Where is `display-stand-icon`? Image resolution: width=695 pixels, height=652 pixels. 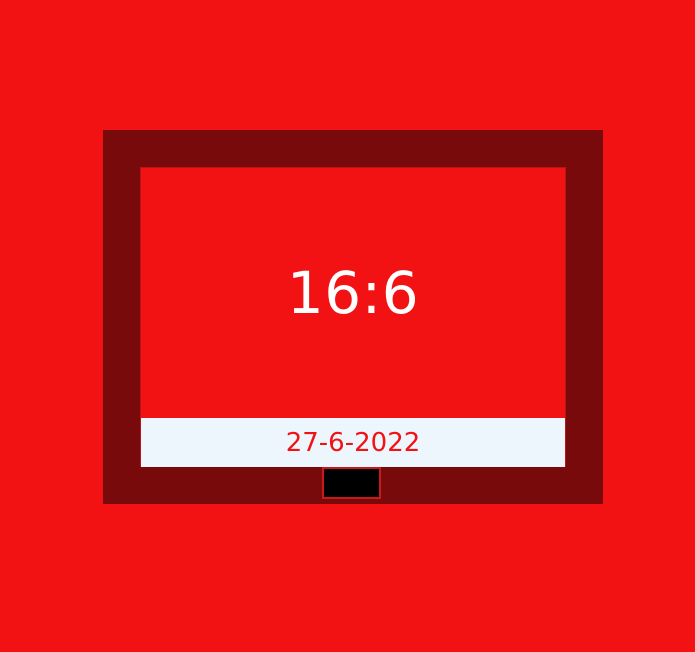
display-stand-icon is located at coordinates (351, 483).